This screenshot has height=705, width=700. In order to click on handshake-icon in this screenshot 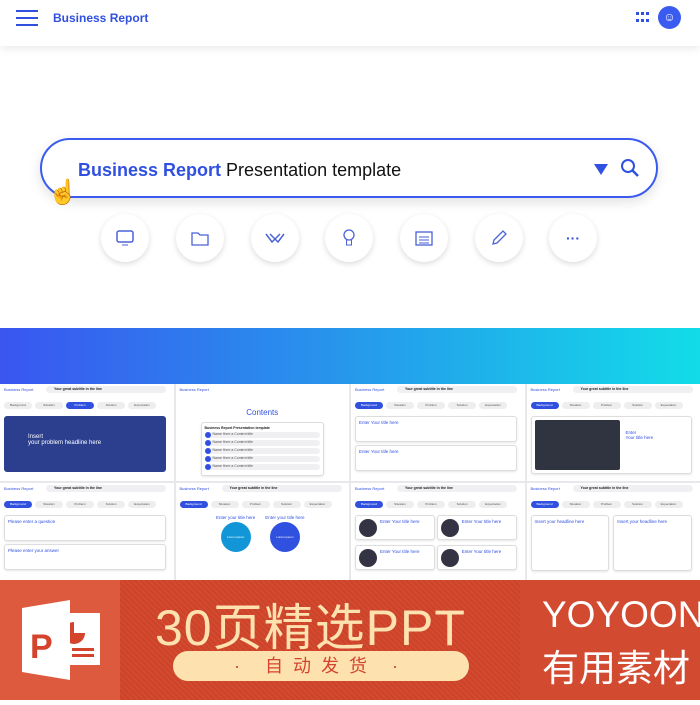, I will do `click(275, 238)`.